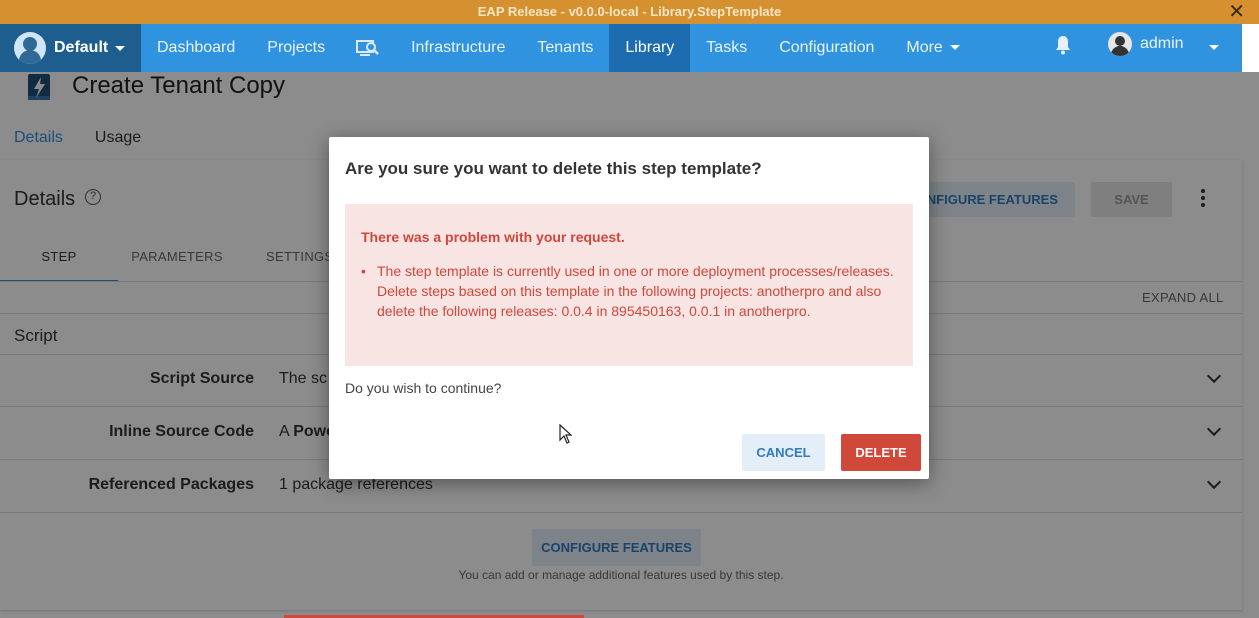  I want to click on delete-button: DELETE, so click(881, 452).